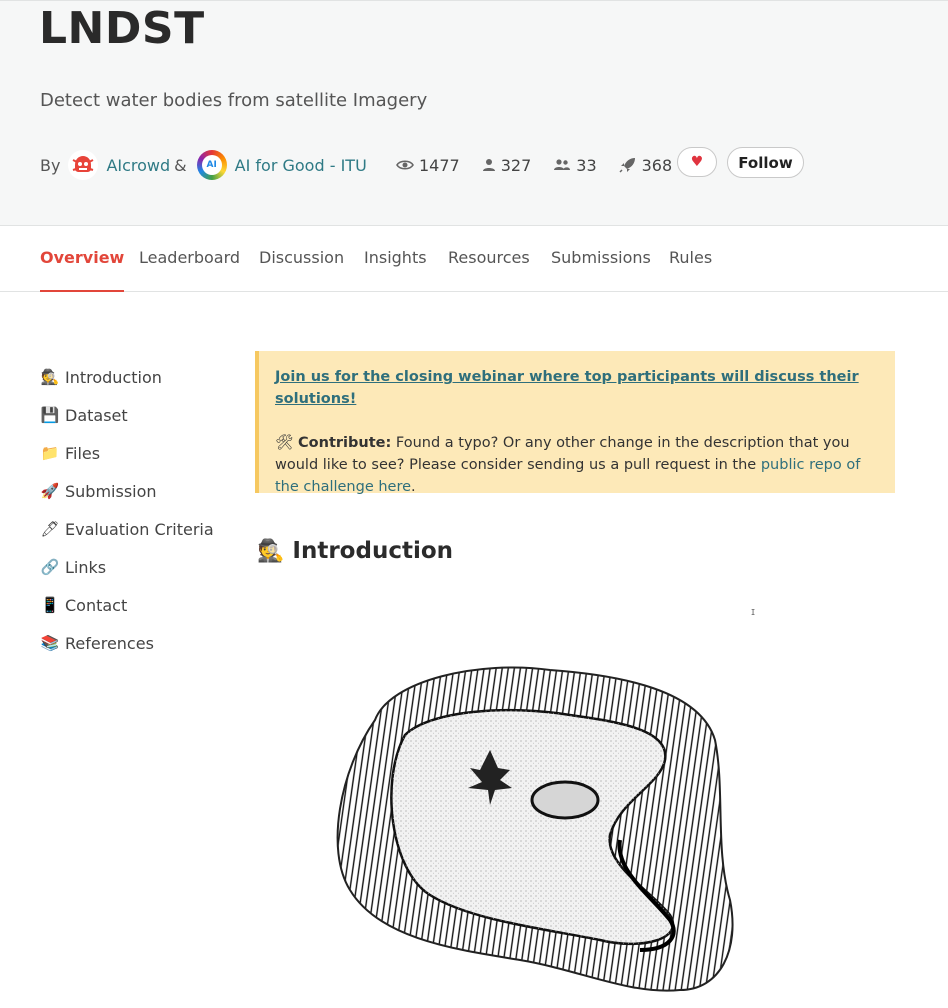 The height and width of the screenshot is (1008, 948). Describe the element at coordinates (562, 164) in the screenshot. I see `people-icon` at that location.